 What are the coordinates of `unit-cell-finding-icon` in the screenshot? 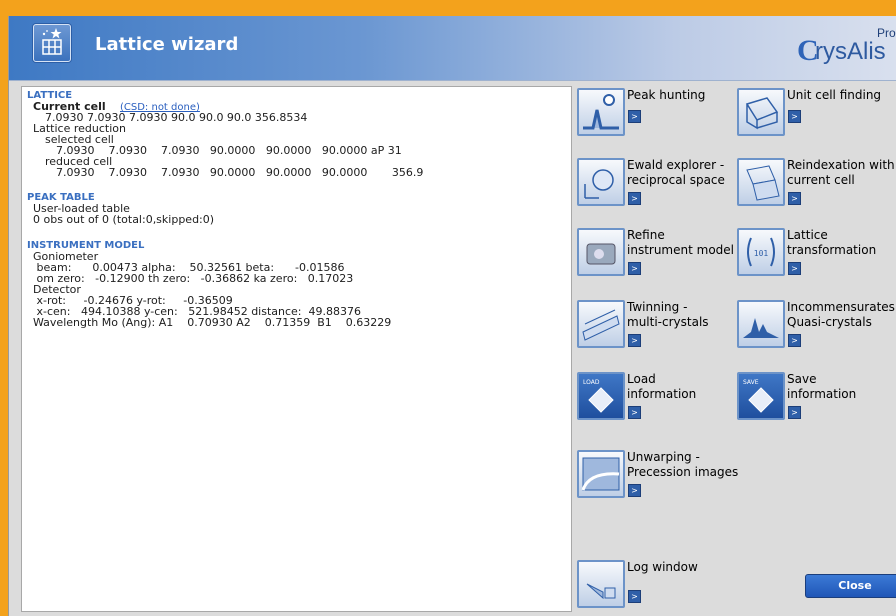 It's located at (761, 112).